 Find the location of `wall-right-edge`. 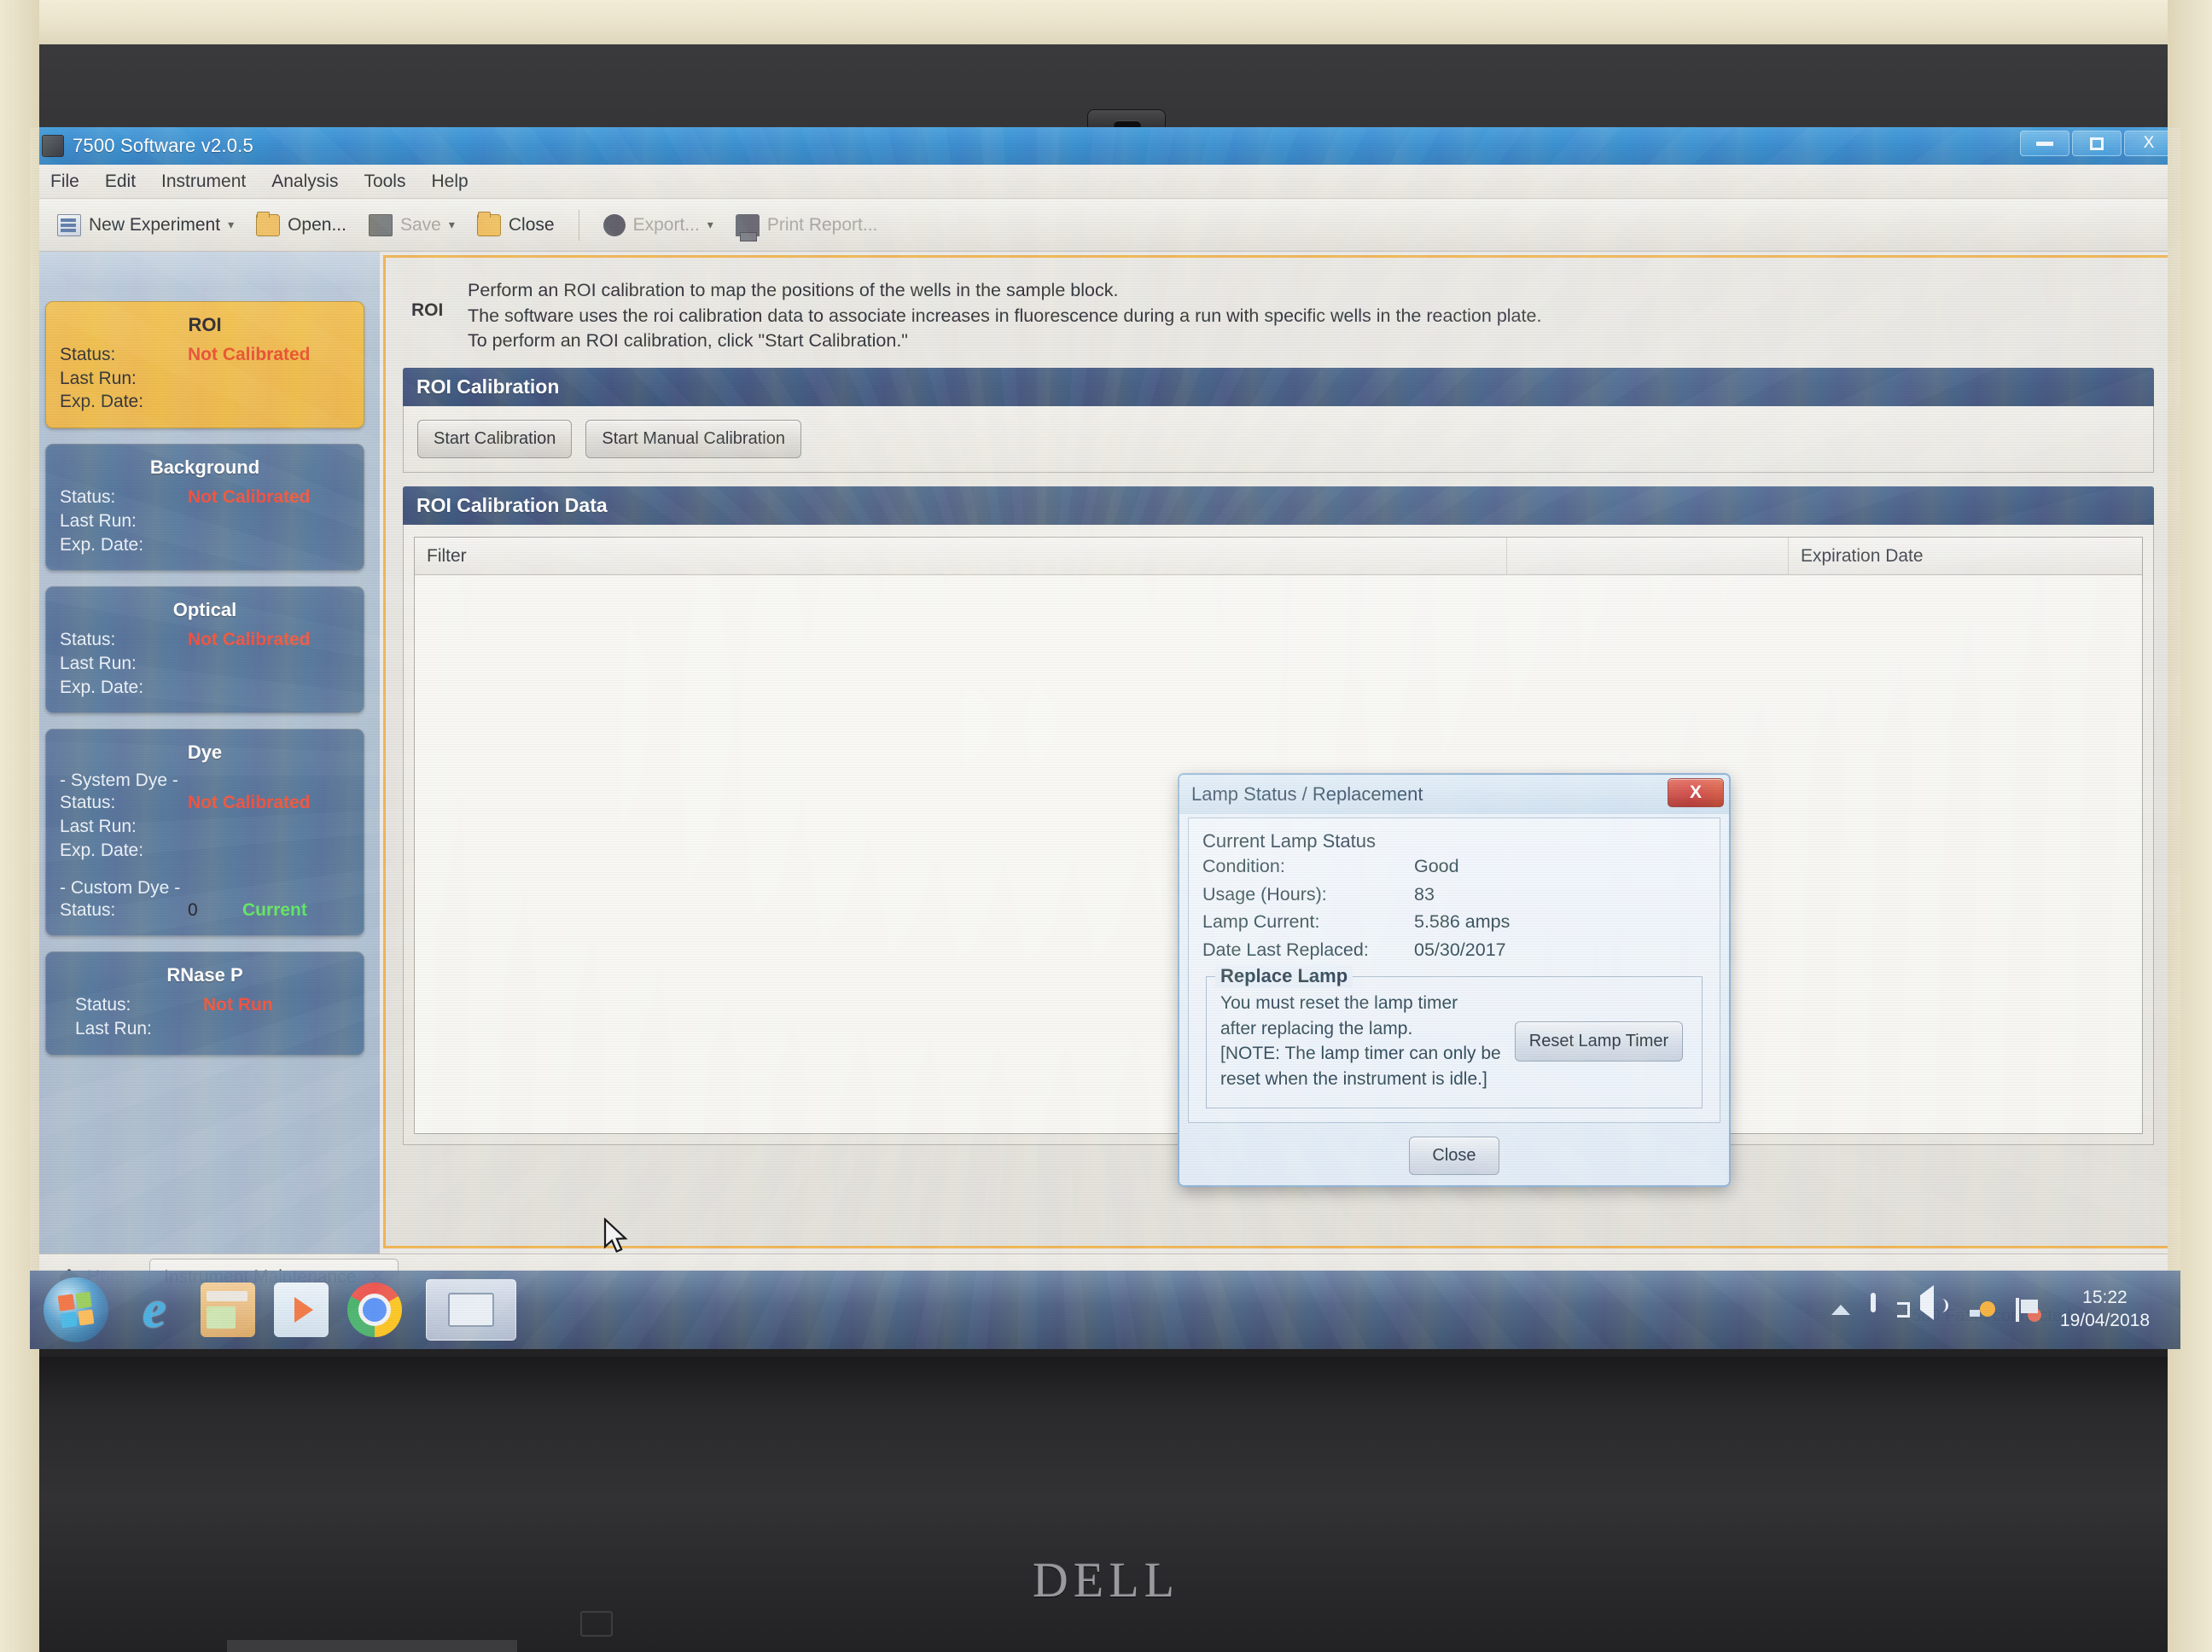

wall-right-edge is located at coordinates (2190, 826).